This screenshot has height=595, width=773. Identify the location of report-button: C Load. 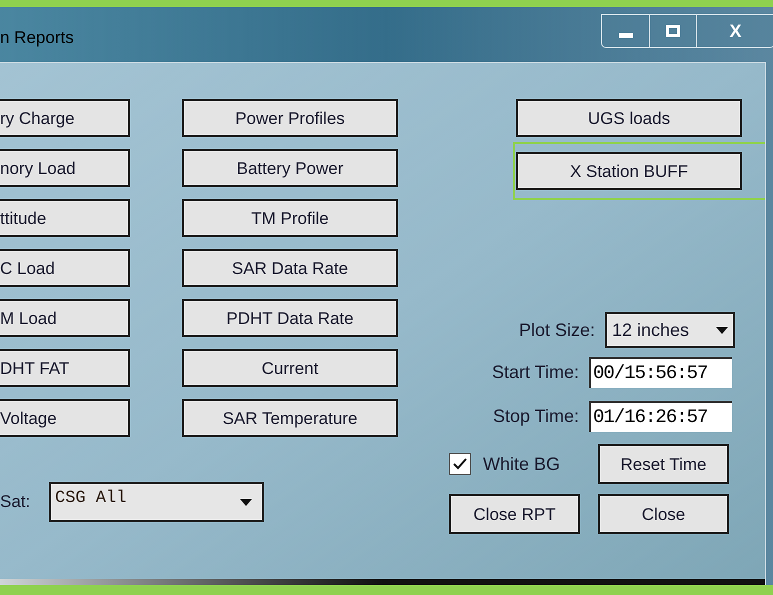
(65, 268).